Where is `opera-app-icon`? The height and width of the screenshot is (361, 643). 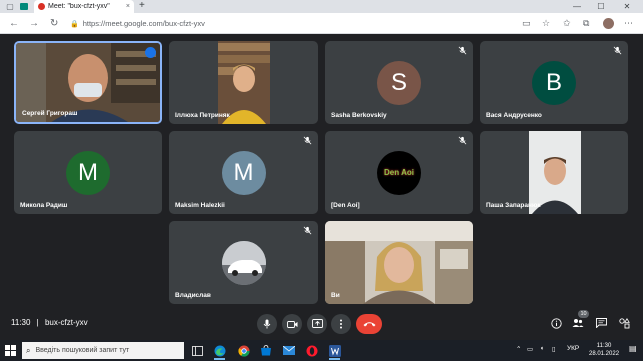
opera-app-icon is located at coordinates (311, 350).